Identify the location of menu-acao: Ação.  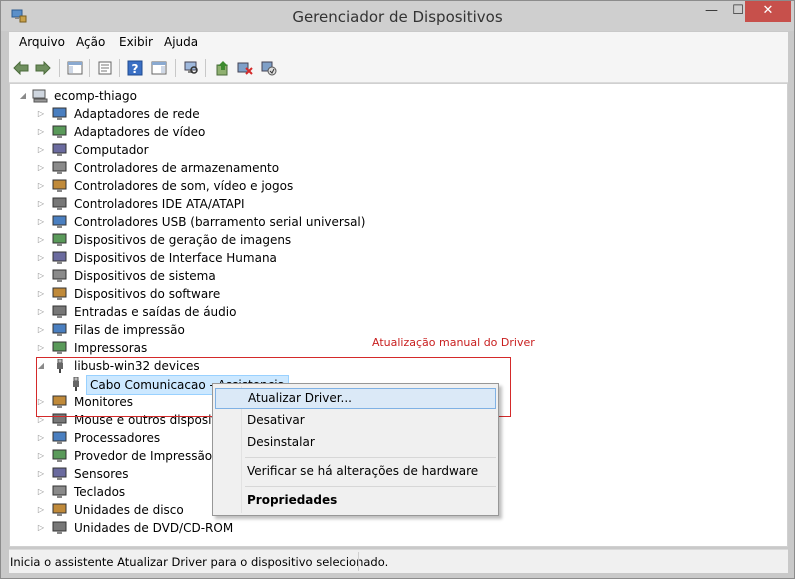
(90, 42).